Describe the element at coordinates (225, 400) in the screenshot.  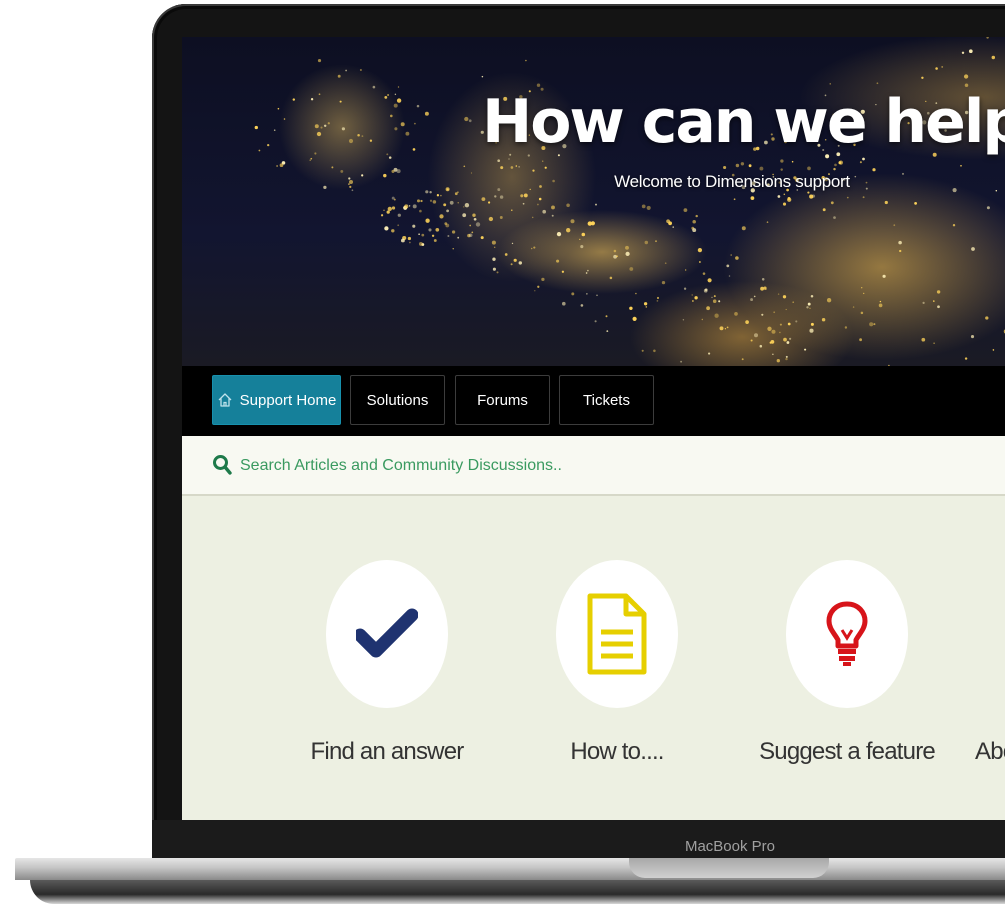
I see `home-icon` at that location.